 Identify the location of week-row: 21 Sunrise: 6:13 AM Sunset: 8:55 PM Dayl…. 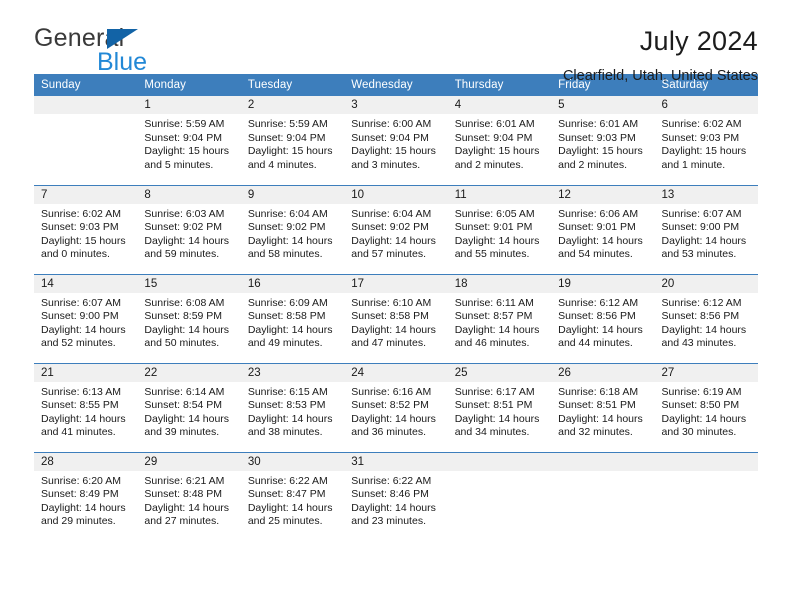
(396, 407).